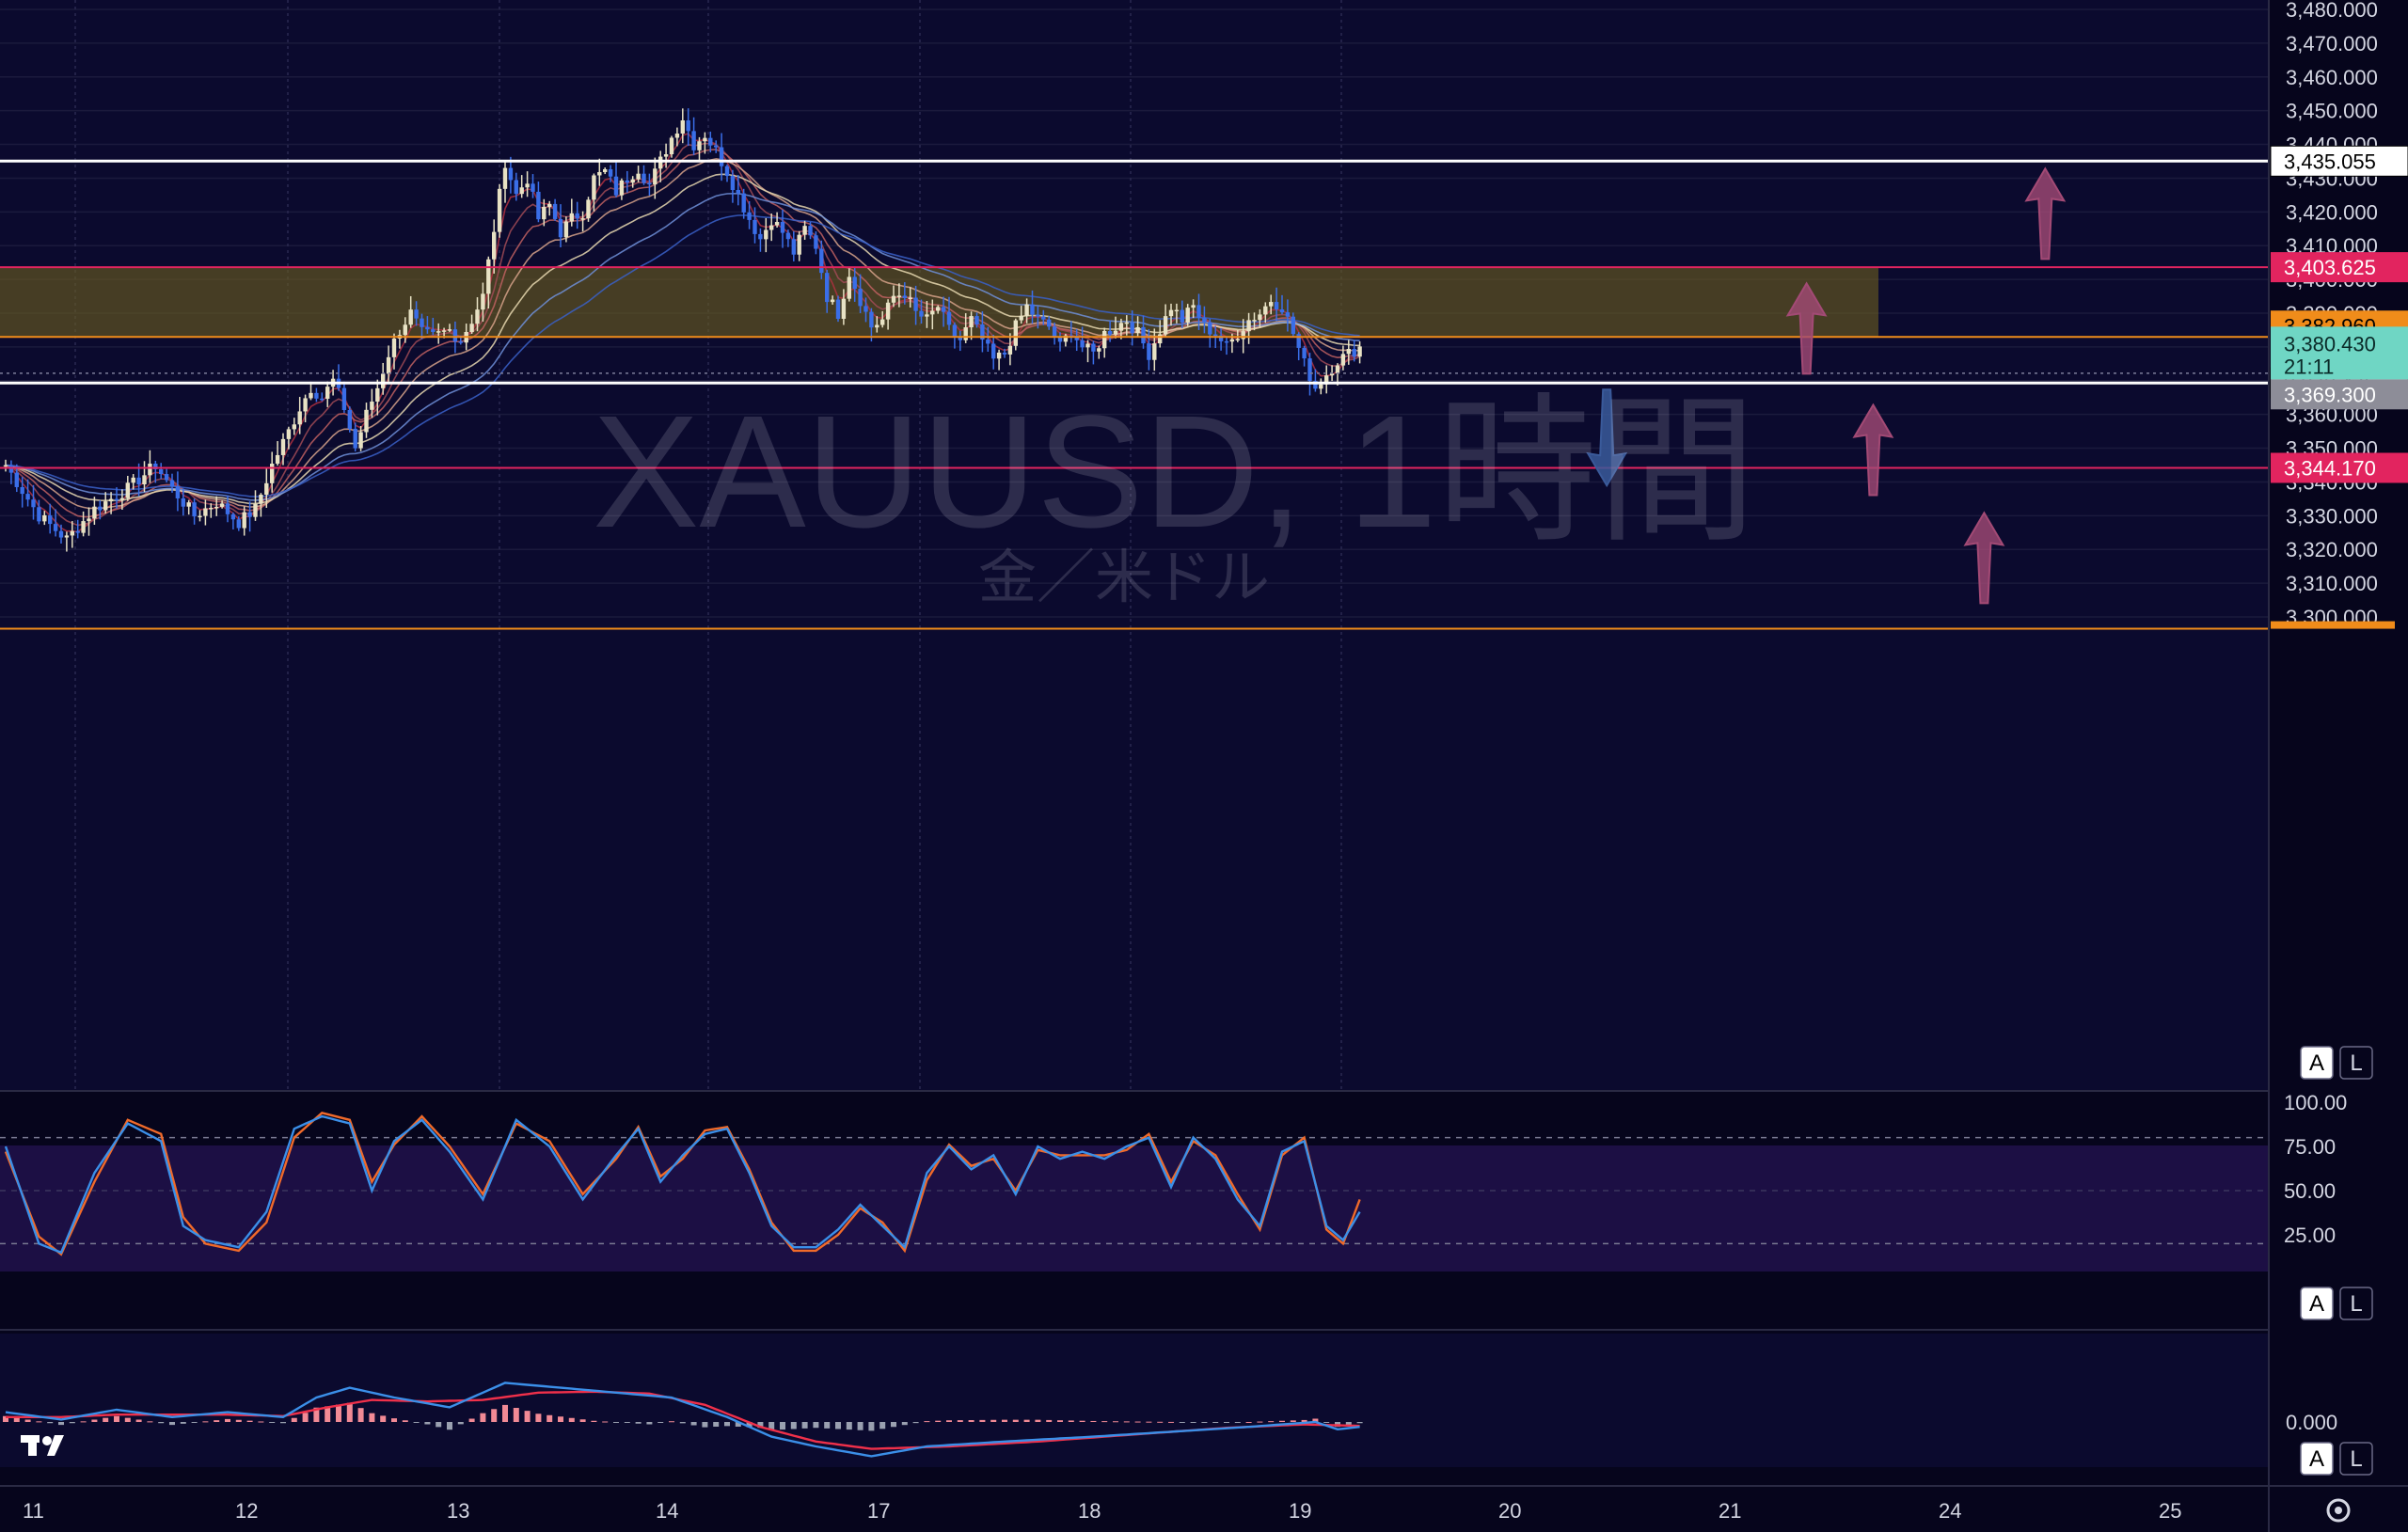 The height and width of the screenshot is (1532, 2408). I want to click on bottom-level-marker, so click(2333, 625).